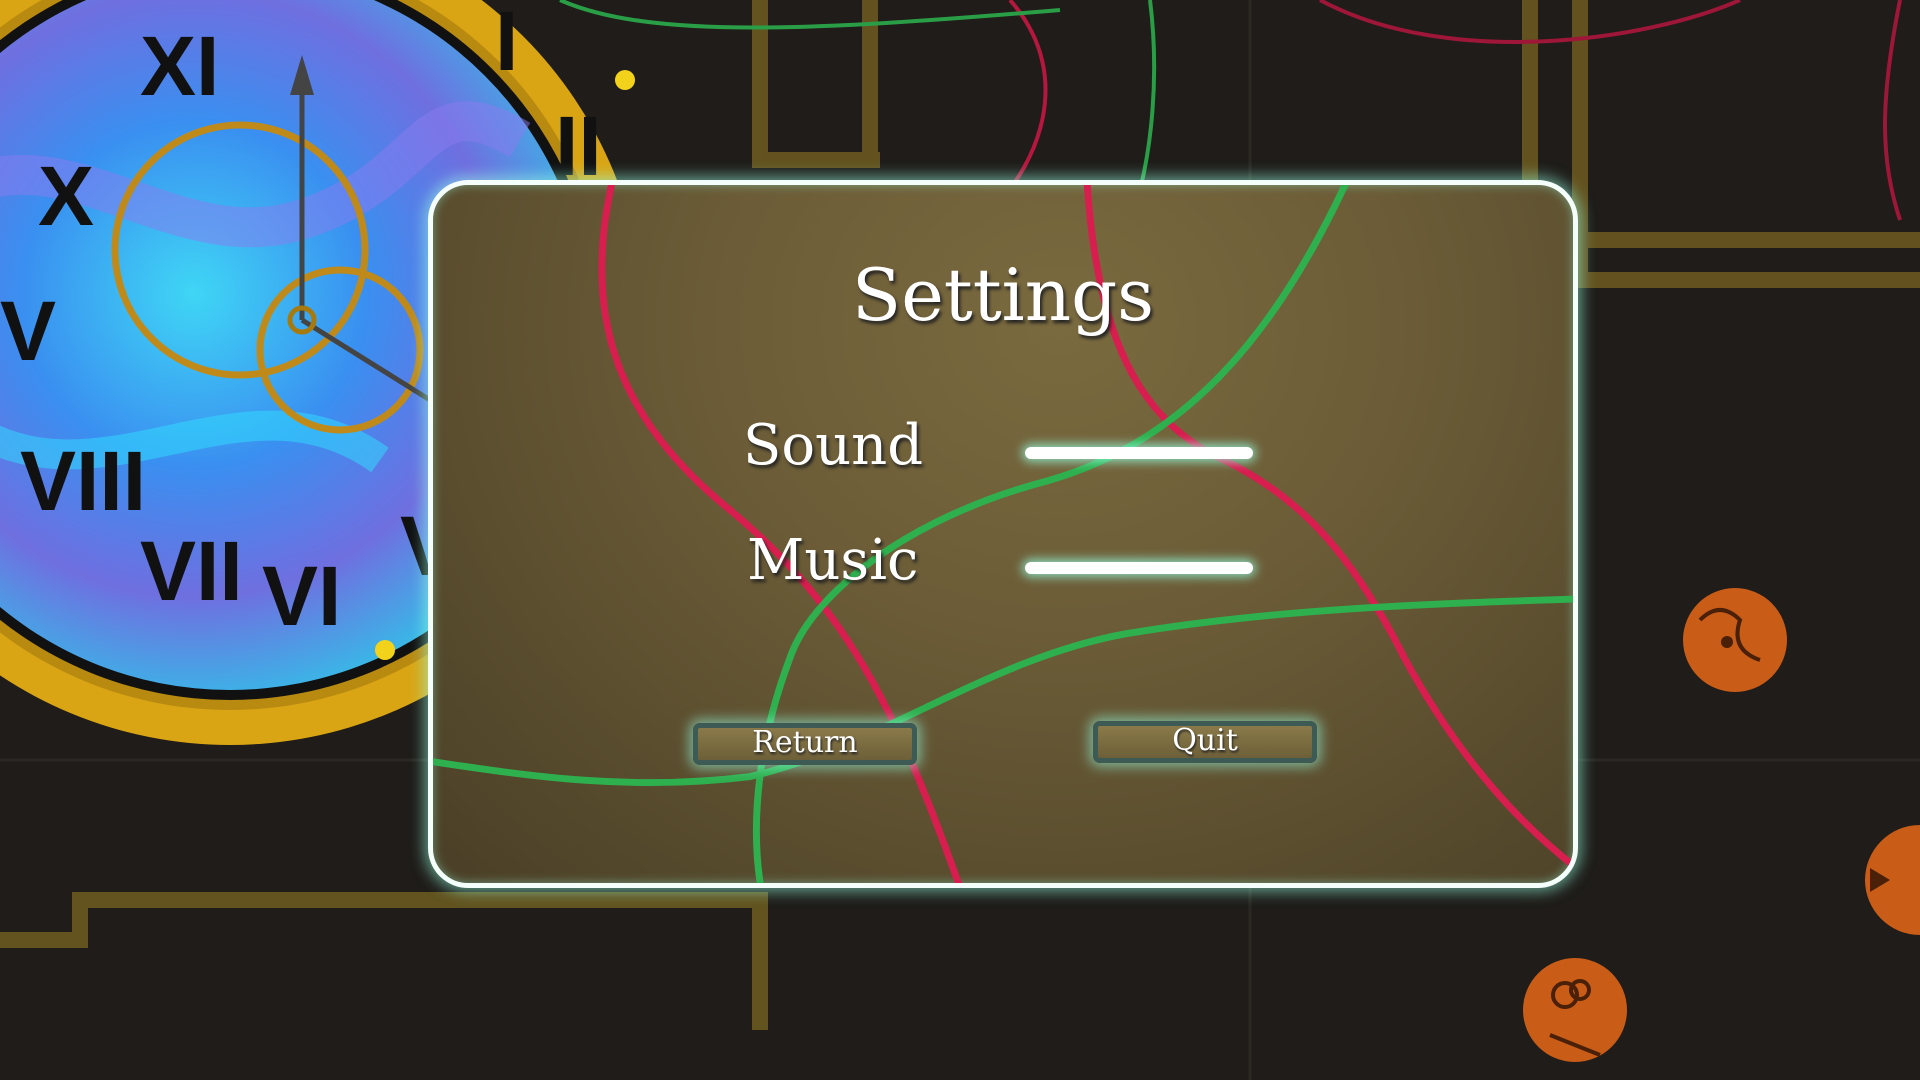 Image resolution: width=1920 pixels, height=1080 pixels. I want to click on music-label: Music, so click(833, 560).